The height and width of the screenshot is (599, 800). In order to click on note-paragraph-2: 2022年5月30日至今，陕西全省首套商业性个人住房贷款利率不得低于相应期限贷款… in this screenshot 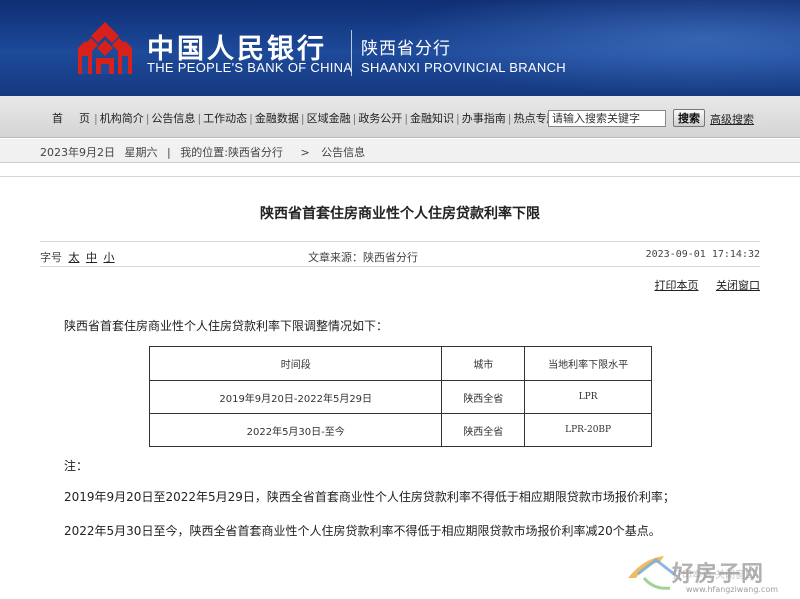, I will do `click(362, 531)`.